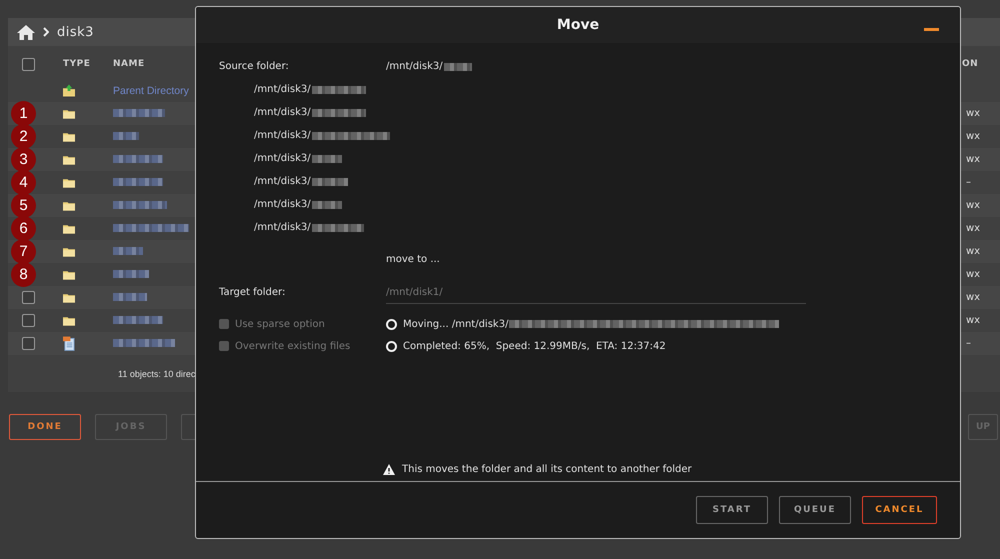 The image size is (1000, 559). What do you see at coordinates (547, 469) in the screenshot?
I see `warning-text: This moves the folder and all its content to another folder` at bounding box center [547, 469].